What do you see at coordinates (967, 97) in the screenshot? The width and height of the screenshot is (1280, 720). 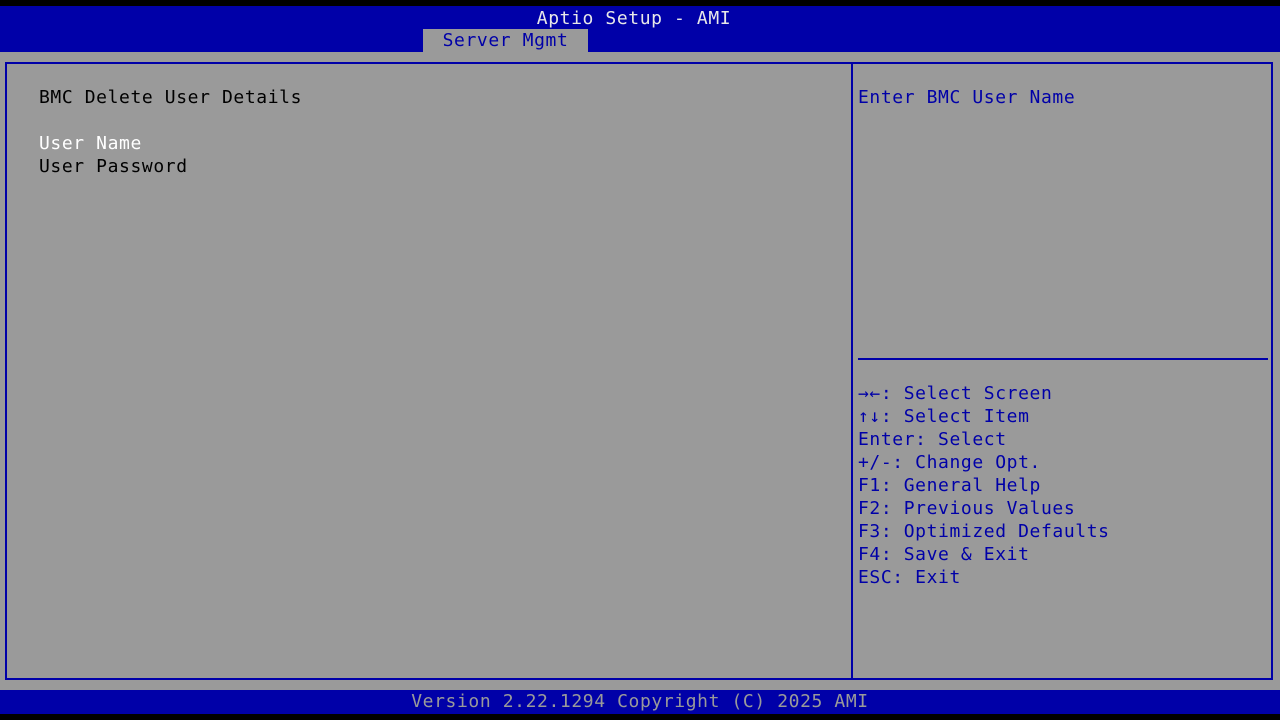 I see `help-text: Enter BMC User Name` at bounding box center [967, 97].